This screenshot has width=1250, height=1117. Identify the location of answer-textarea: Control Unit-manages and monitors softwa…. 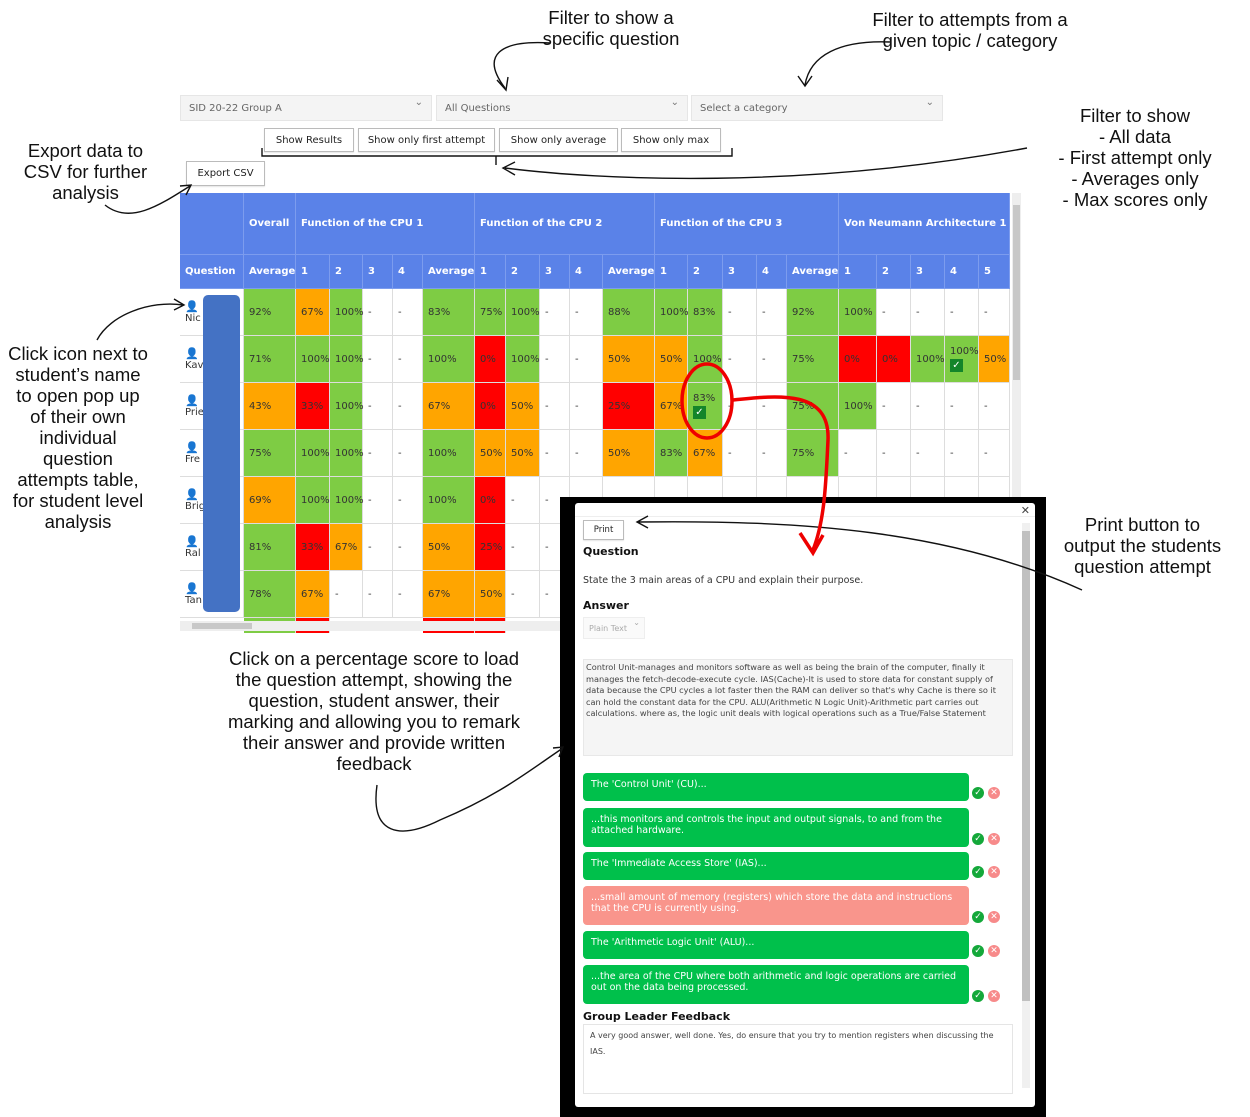
(798, 707).